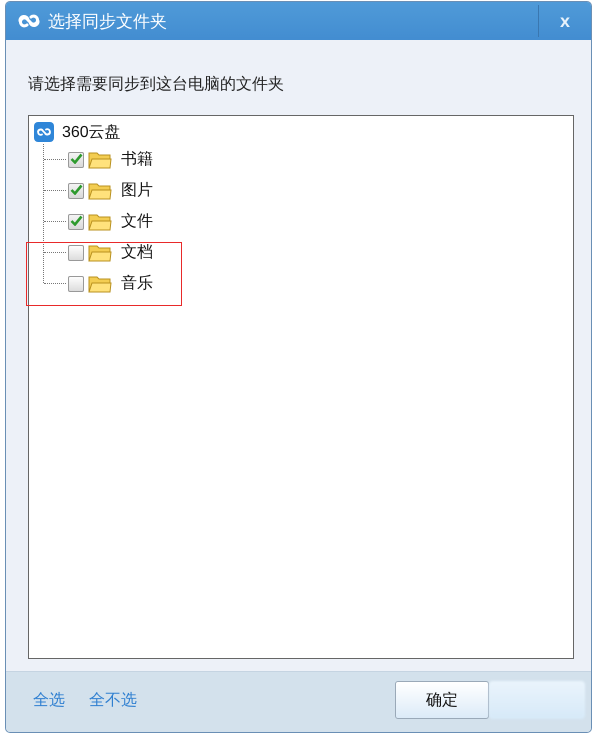  I want to click on cloud-drive-icon, so click(44, 132).